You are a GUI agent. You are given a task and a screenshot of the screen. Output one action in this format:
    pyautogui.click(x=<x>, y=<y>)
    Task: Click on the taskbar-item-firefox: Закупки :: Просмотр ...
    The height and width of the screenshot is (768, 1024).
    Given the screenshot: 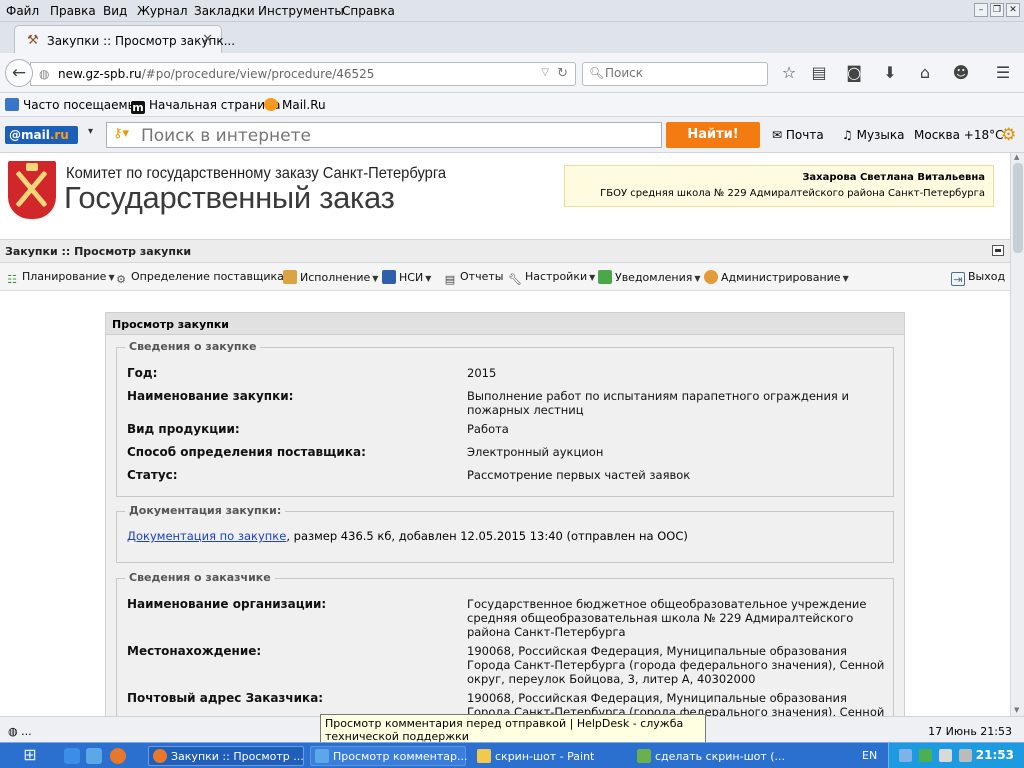 What is the action you would take?
    pyautogui.click(x=226, y=756)
    